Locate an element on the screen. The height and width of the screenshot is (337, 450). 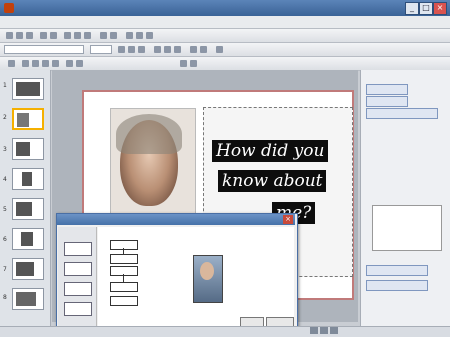
dialog-photo-face is located at coordinates (207, 271).